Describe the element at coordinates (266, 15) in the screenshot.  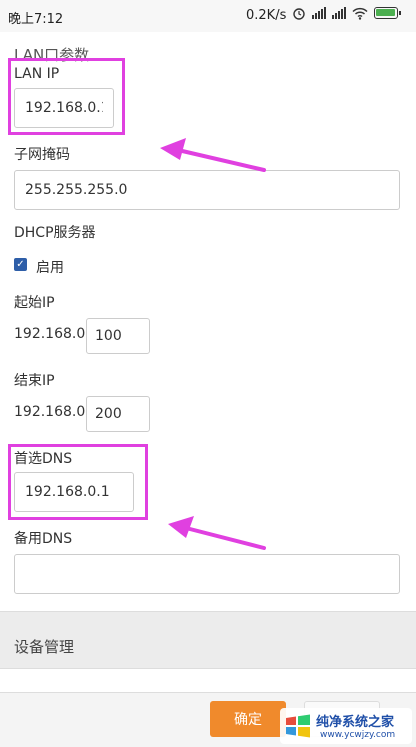
I see `network-speed: 0.2K/s` at that location.